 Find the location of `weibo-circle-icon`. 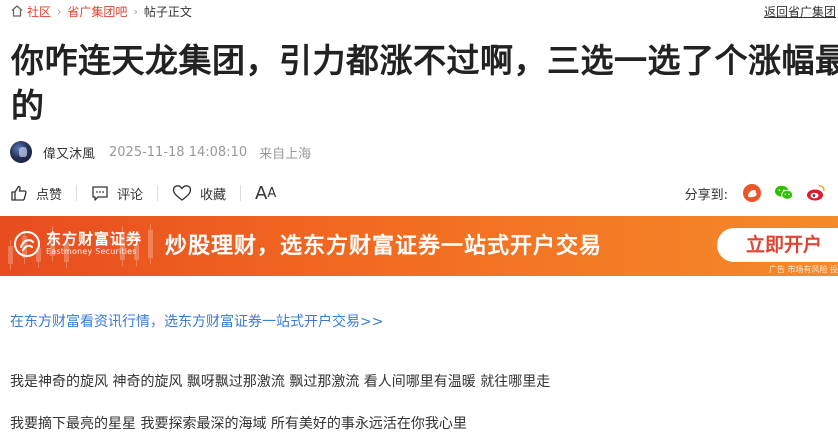

weibo-circle-icon is located at coordinates (752, 193).